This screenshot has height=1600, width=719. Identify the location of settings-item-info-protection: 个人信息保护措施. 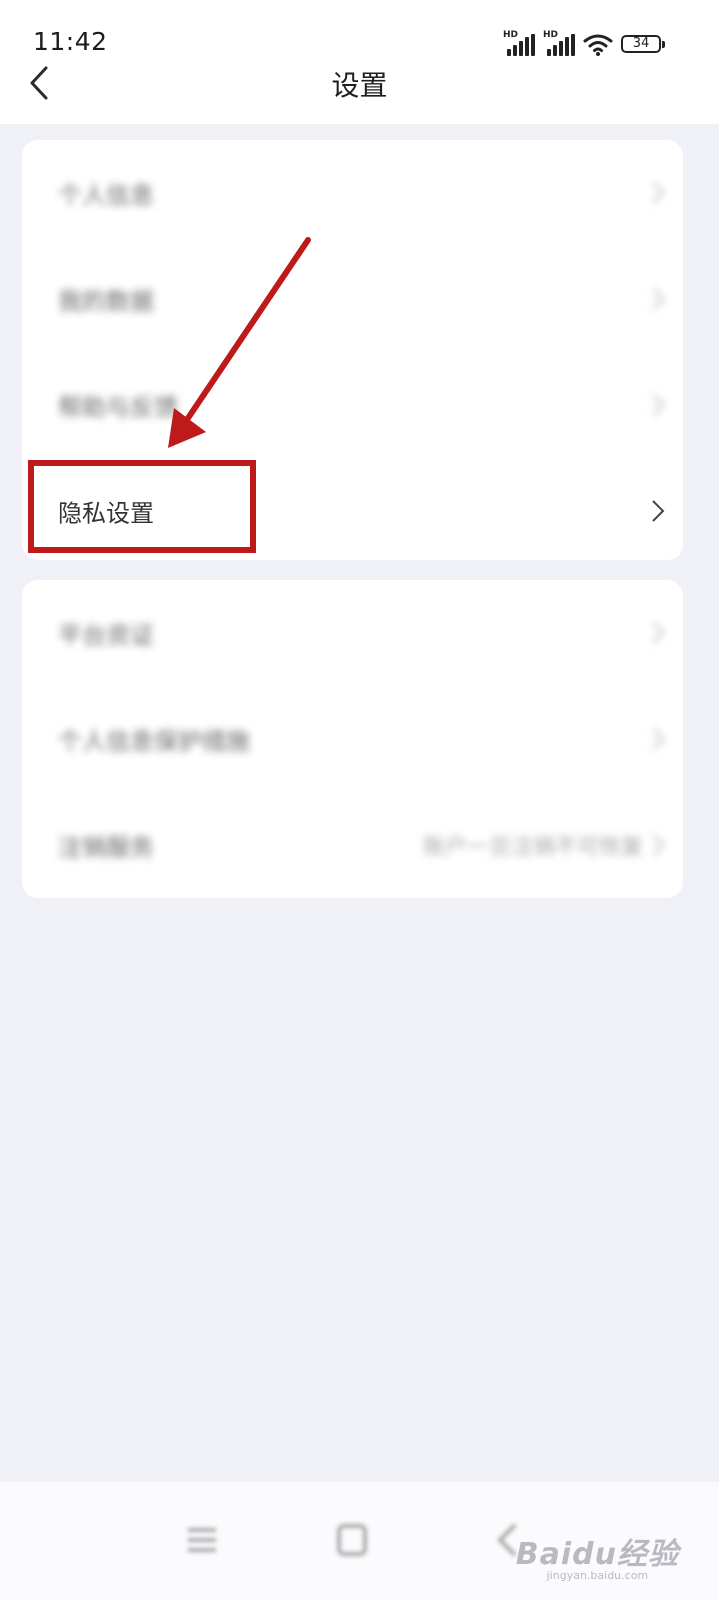
(352, 739).